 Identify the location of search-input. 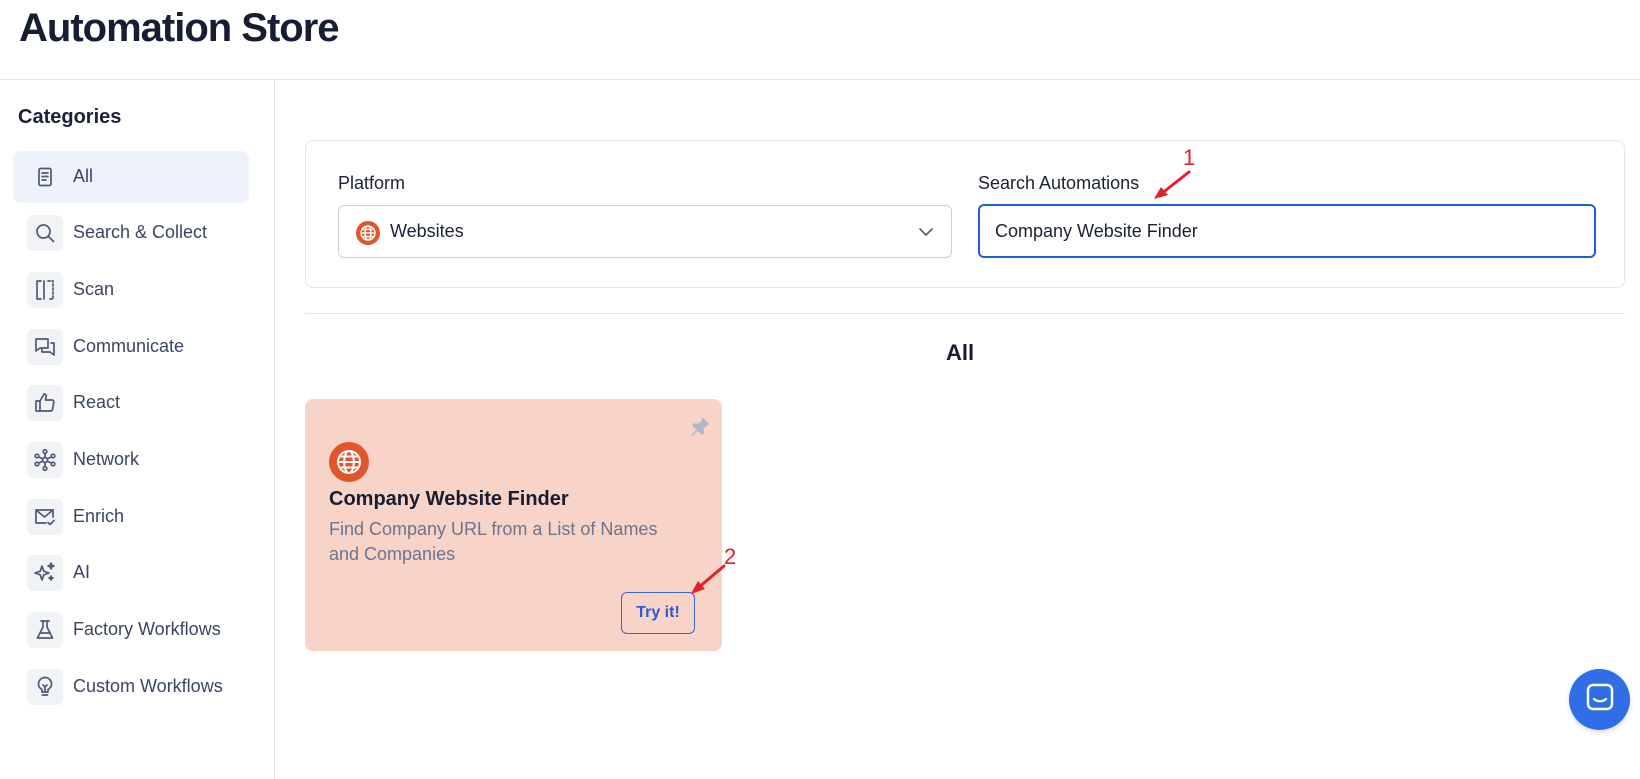
(1287, 231).